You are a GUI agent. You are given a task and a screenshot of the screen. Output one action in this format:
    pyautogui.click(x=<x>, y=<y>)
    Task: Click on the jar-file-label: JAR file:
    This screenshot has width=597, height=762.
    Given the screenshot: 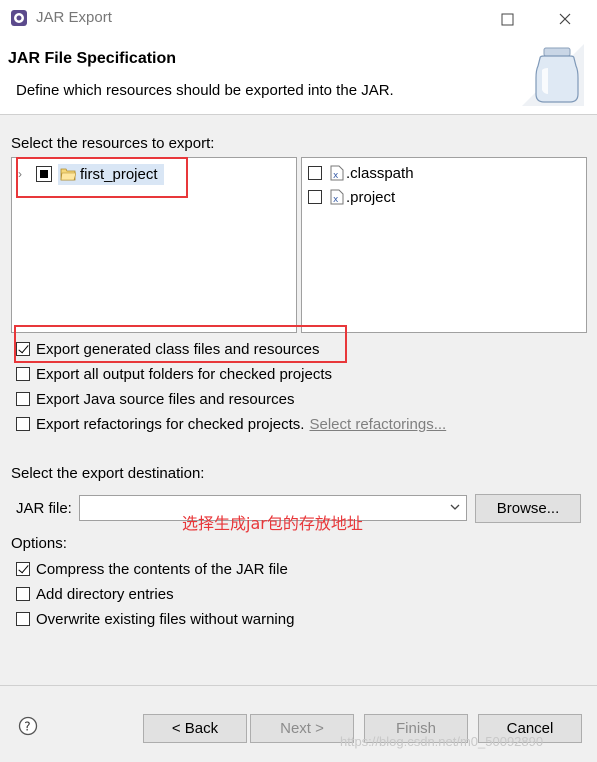 What is the action you would take?
    pyautogui.click(x=44, y=508)
    